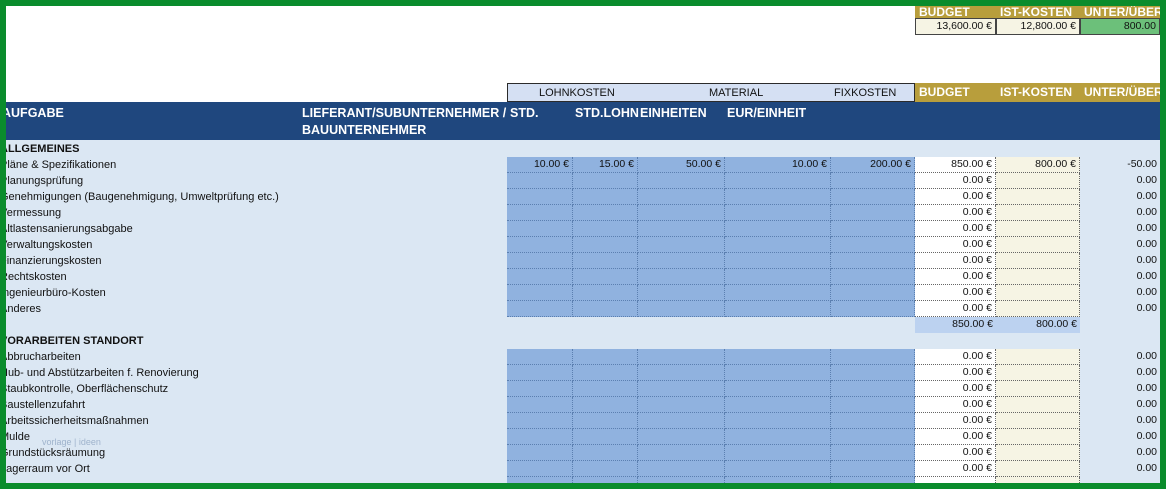 This screenshot has height=489, width=1166. I want to click on cell-variance, so click(1120, 480).